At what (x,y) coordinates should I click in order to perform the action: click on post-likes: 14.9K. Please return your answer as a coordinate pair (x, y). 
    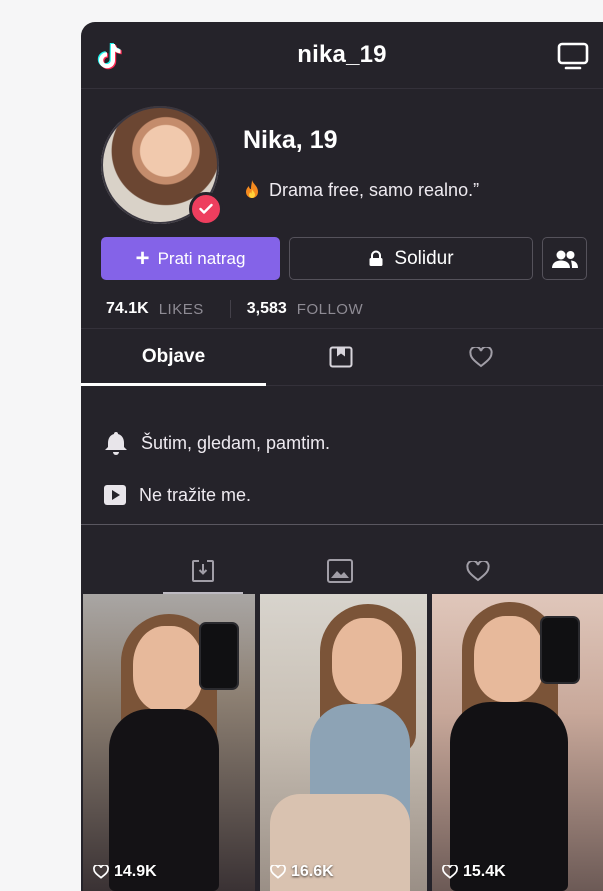
    Looking at the image, I should click on (125, 872).